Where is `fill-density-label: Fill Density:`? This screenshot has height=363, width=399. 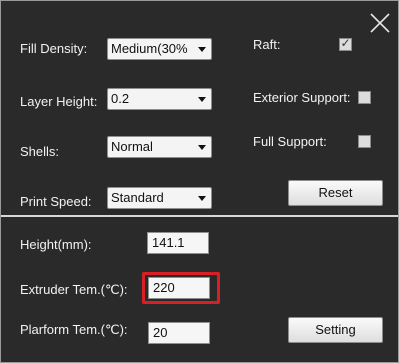 fill-density-label: Fill Density: is located at coordinates (54, 48).